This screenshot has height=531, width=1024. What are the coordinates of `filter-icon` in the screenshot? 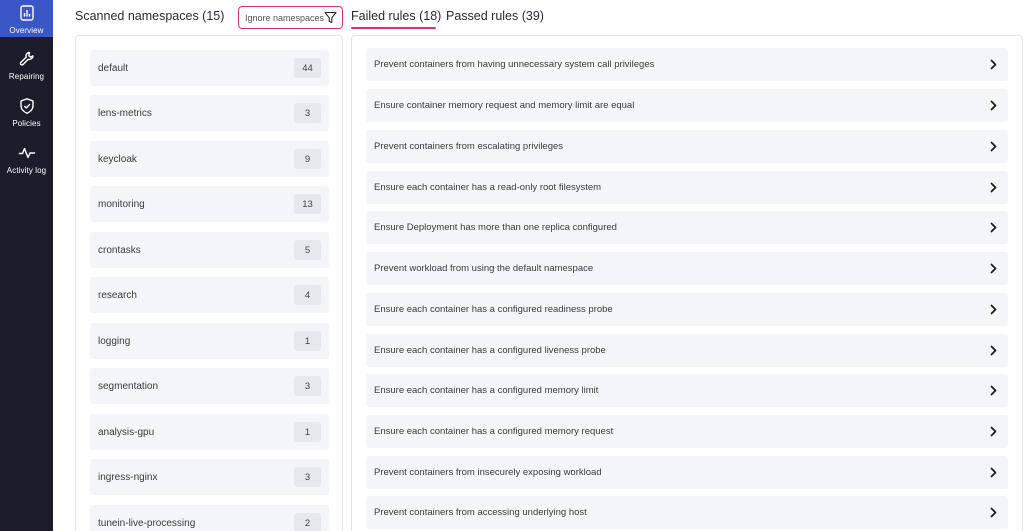 It's located at (330, 17).